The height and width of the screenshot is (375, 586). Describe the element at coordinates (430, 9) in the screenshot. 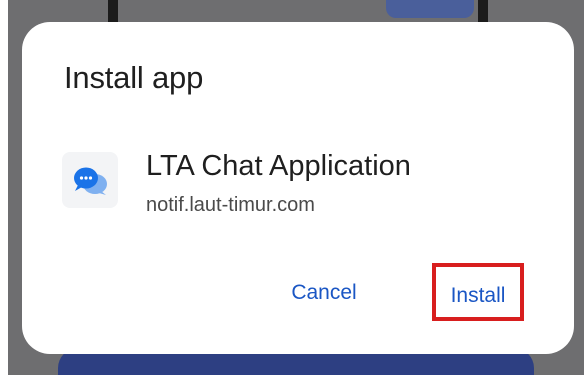

I see `background-app-chip` at that location.